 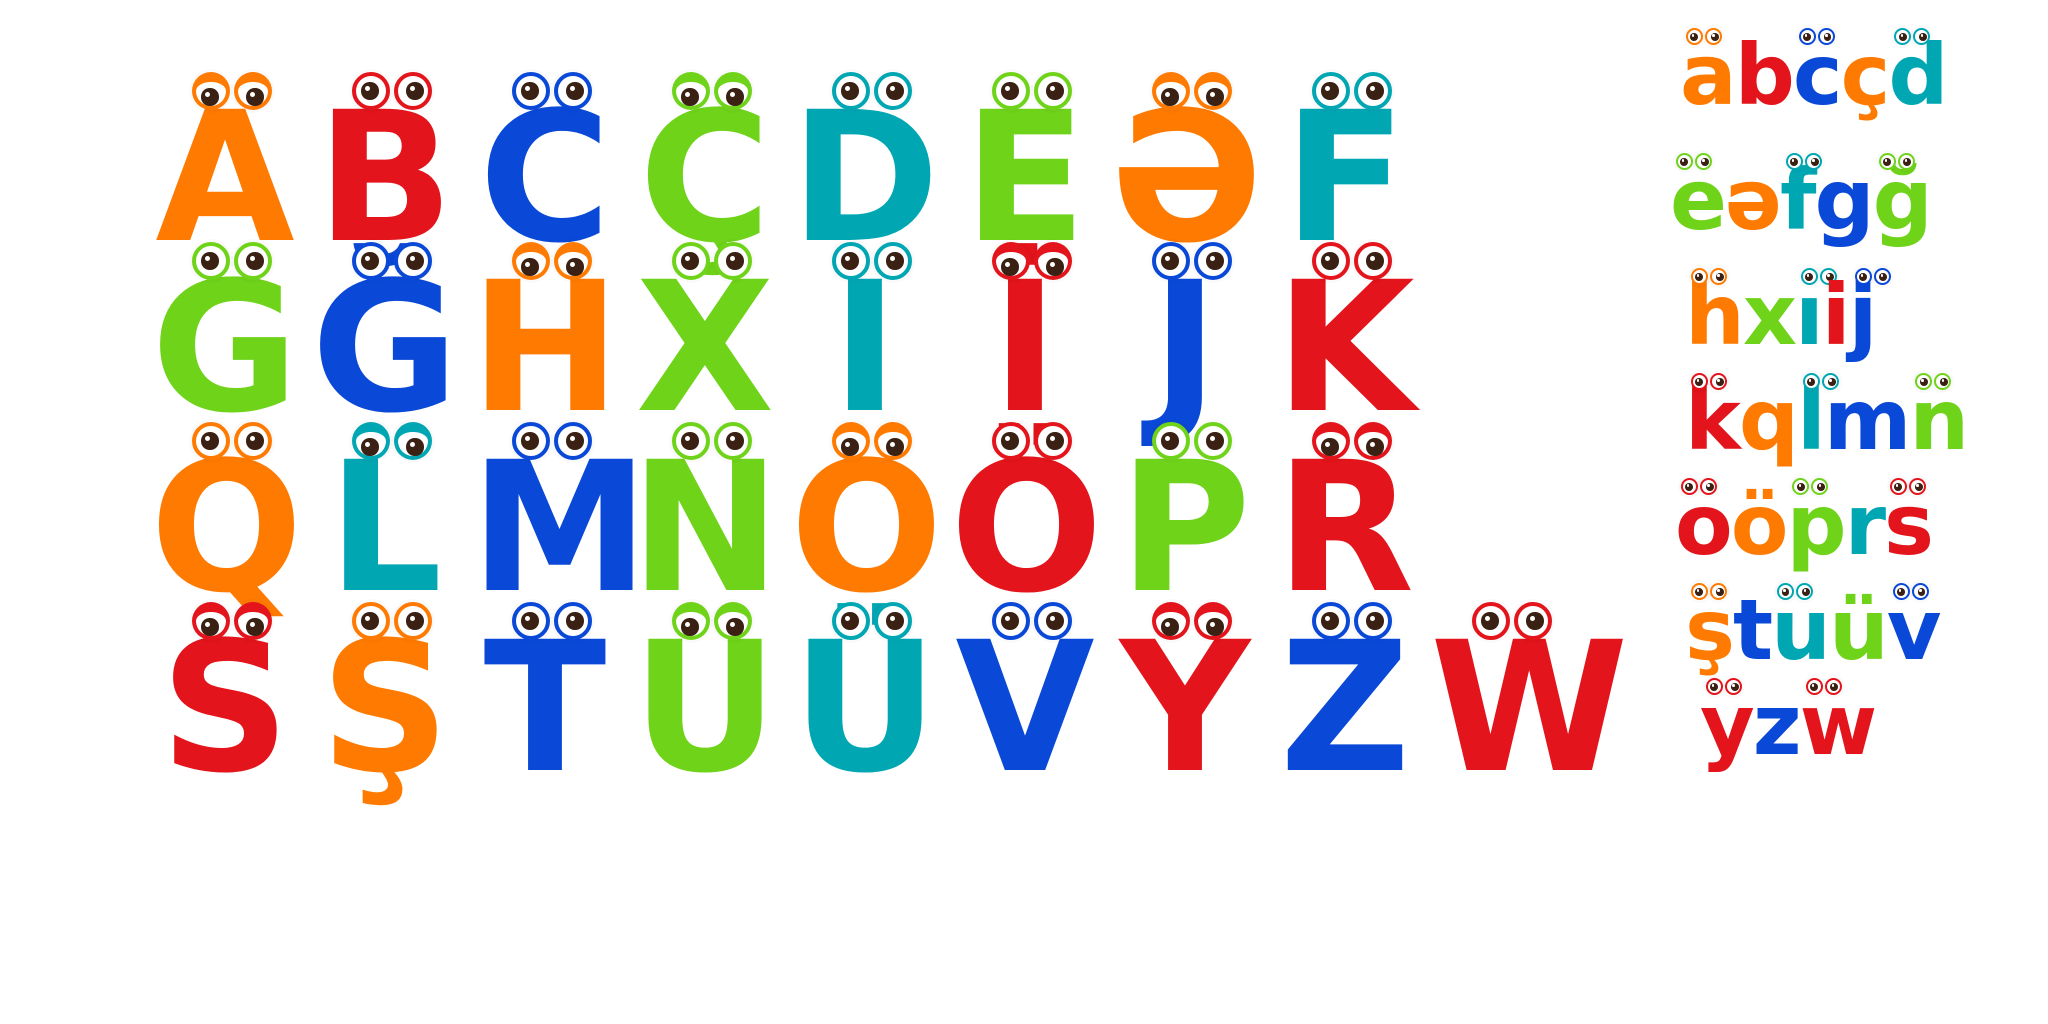 I want to click on uppercase-letter: S, so click(x=225, y=703).